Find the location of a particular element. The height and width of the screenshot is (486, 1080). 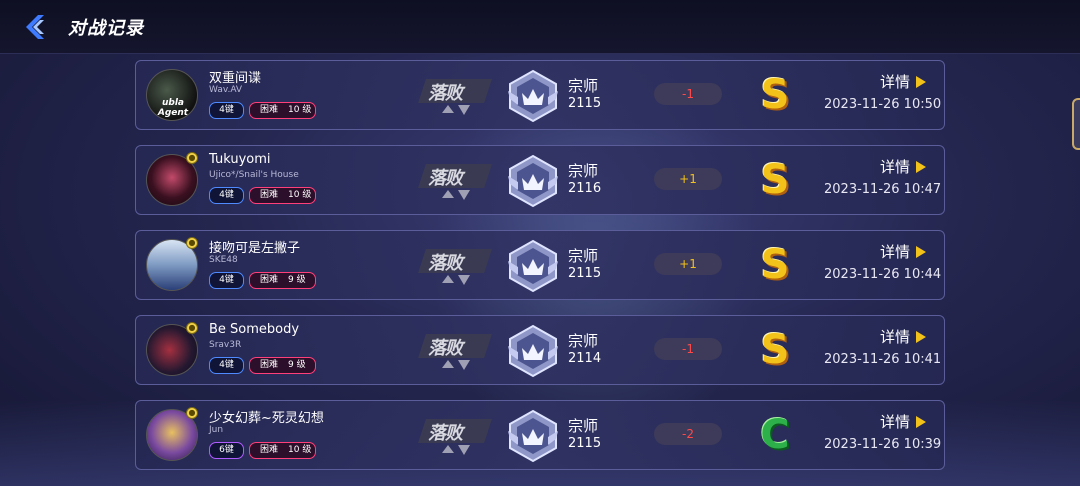

rank-score: 2116 is located at coordinates (585, 188).